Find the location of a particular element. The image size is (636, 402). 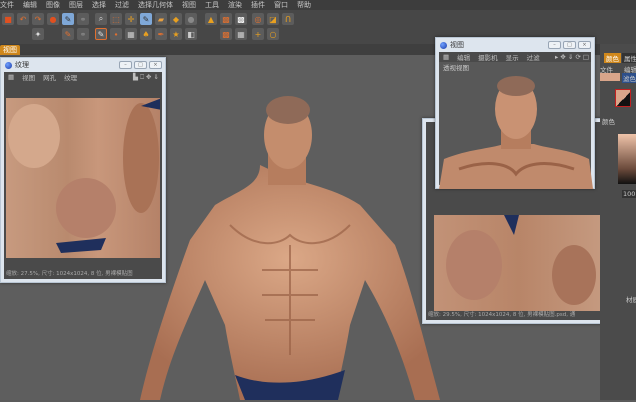

menu-help: 帮助 is located at coordinates (304, 5).